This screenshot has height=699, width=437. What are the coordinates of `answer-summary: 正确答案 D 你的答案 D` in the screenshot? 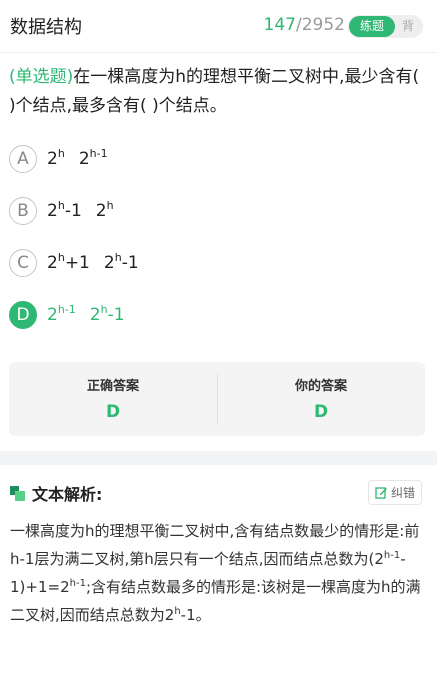 It's located at (217, 399).